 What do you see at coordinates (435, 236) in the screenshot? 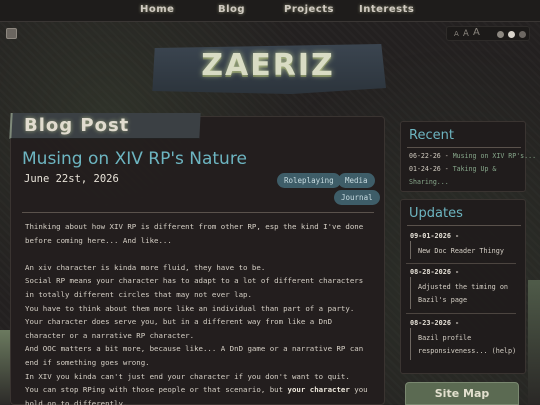
I see `update-date: 09-01-2026 -` at bounding box center [435, 236].